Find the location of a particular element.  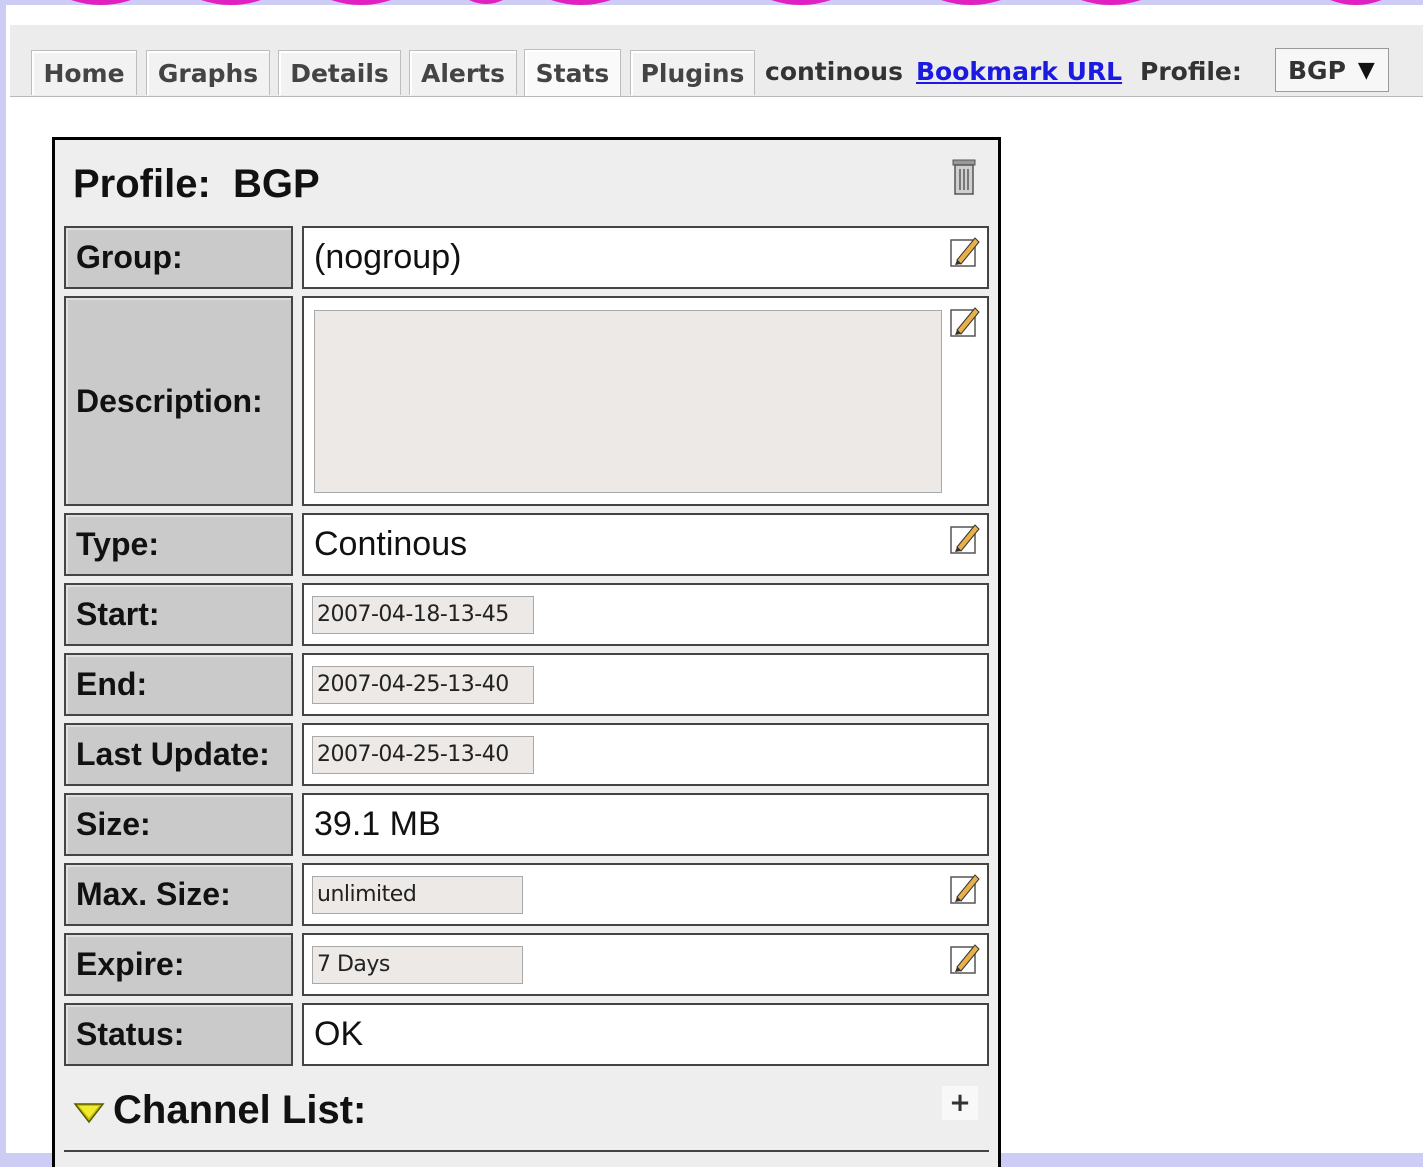

profile-selector-label: Profile: is located at coordinates (1191, 71).